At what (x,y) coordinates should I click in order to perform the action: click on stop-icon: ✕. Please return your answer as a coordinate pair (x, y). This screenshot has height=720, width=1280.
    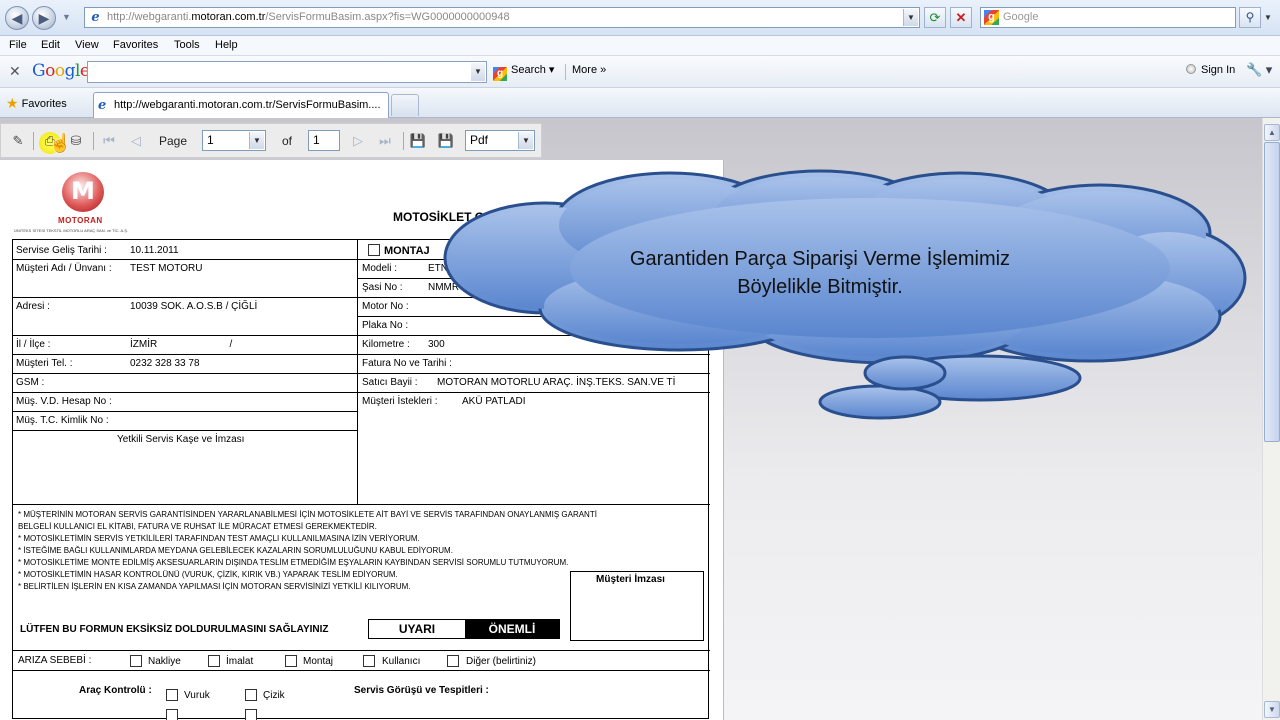
    Looking at the image, I should click on (961, 17).